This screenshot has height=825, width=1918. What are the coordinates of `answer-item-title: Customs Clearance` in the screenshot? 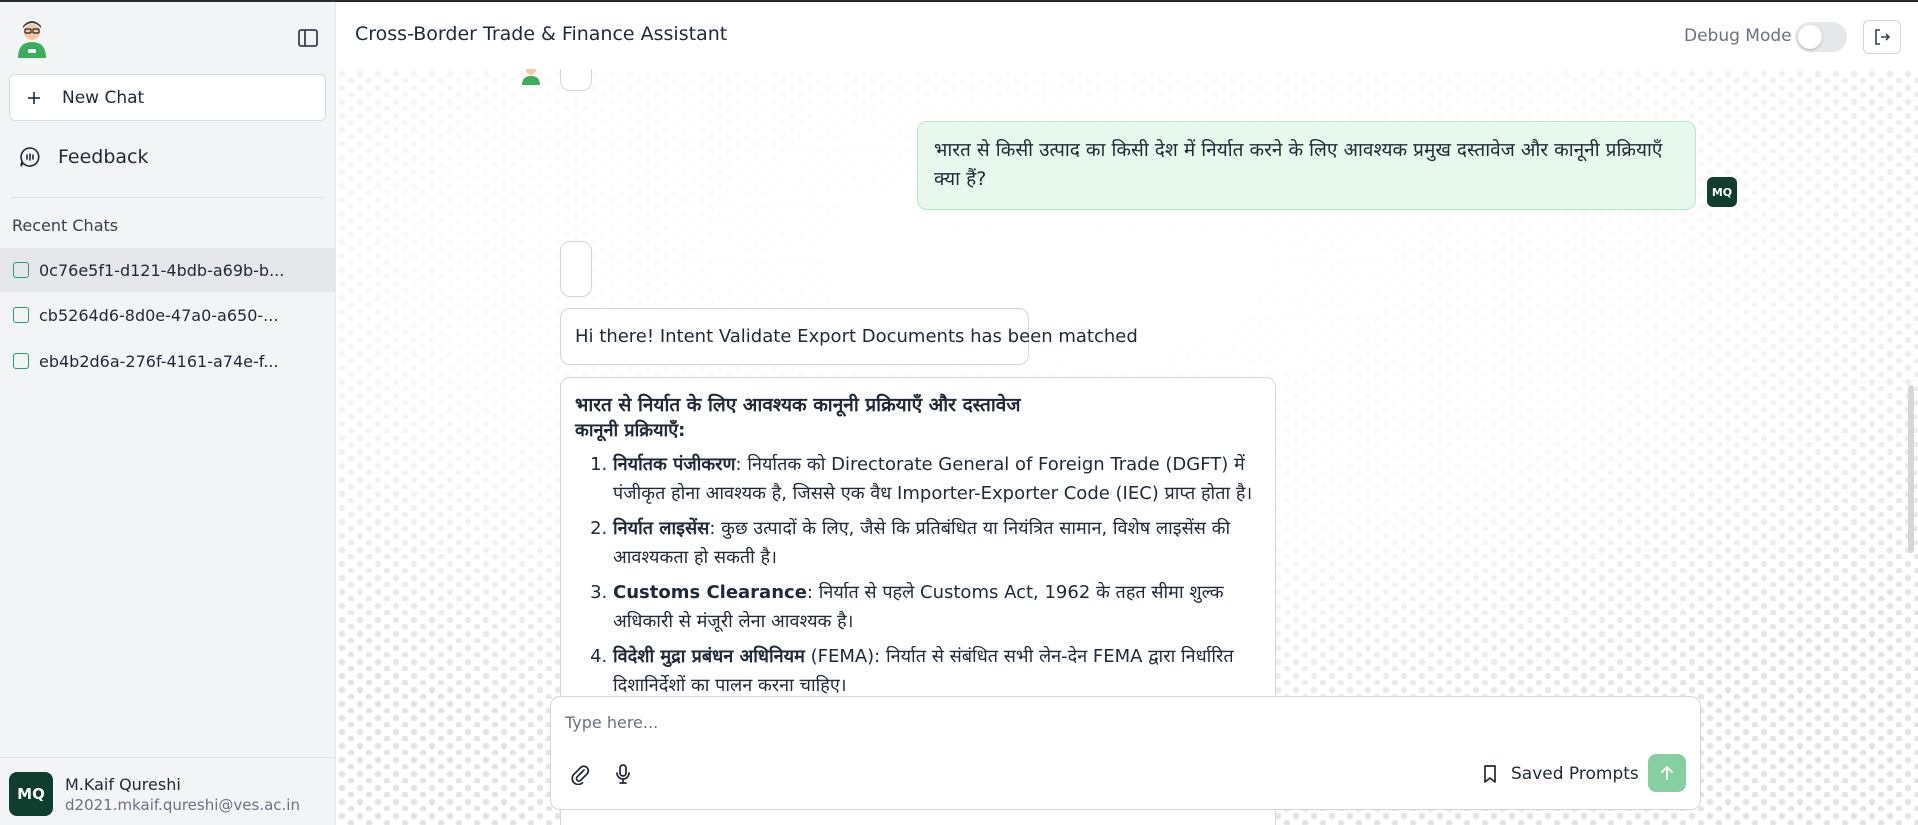 It's located at (710, 592).